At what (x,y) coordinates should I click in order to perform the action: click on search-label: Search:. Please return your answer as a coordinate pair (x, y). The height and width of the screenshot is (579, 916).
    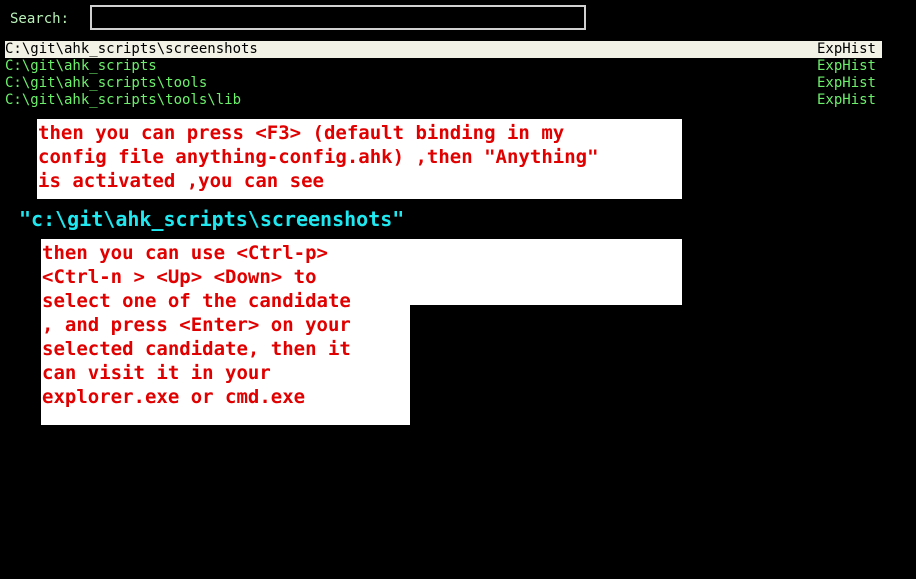
    Looking at the image, I should click on (40, 19).